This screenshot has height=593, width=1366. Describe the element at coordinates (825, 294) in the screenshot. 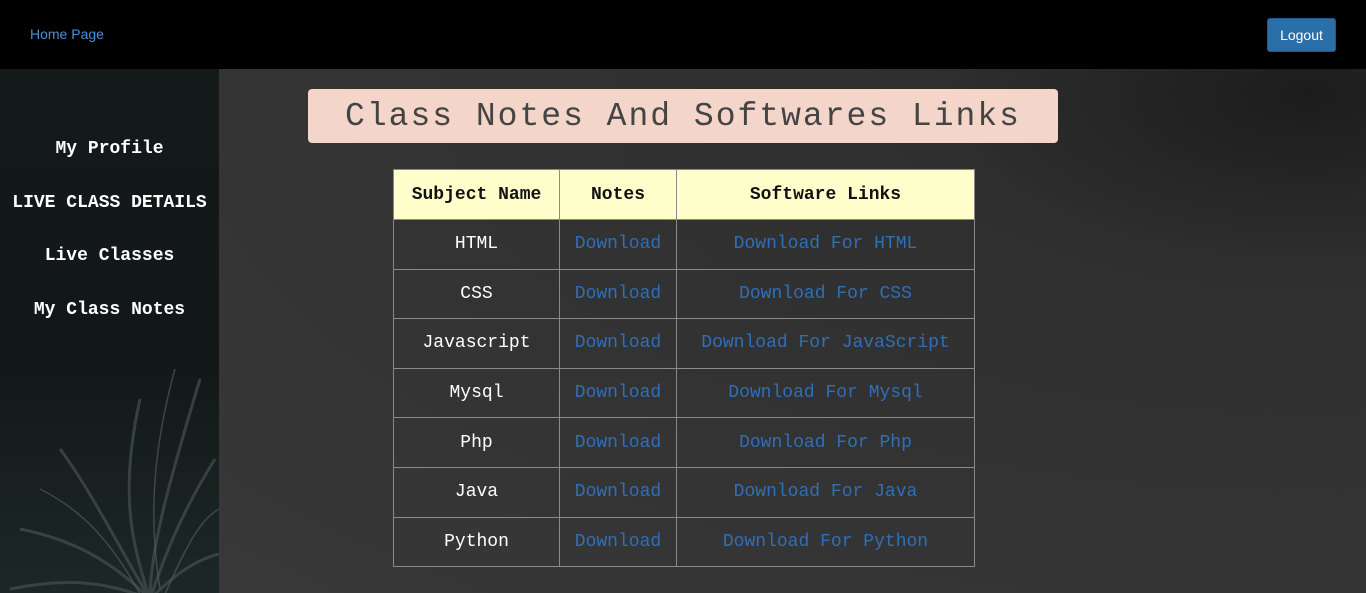

I see `software-download-link: Download For CSS` at that location.